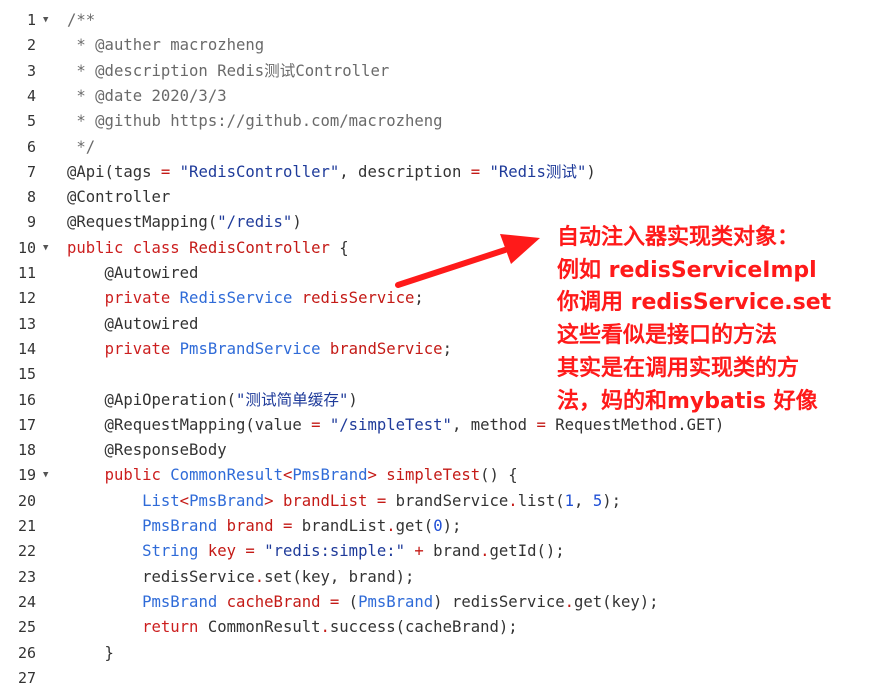 The height and width of the screenshot is (691, 879). What do you see at coordinates (687, 270) in the screenshot?
I see `annotation-line: 例如 redisServiceImpl` at bounding box center [687, 270].